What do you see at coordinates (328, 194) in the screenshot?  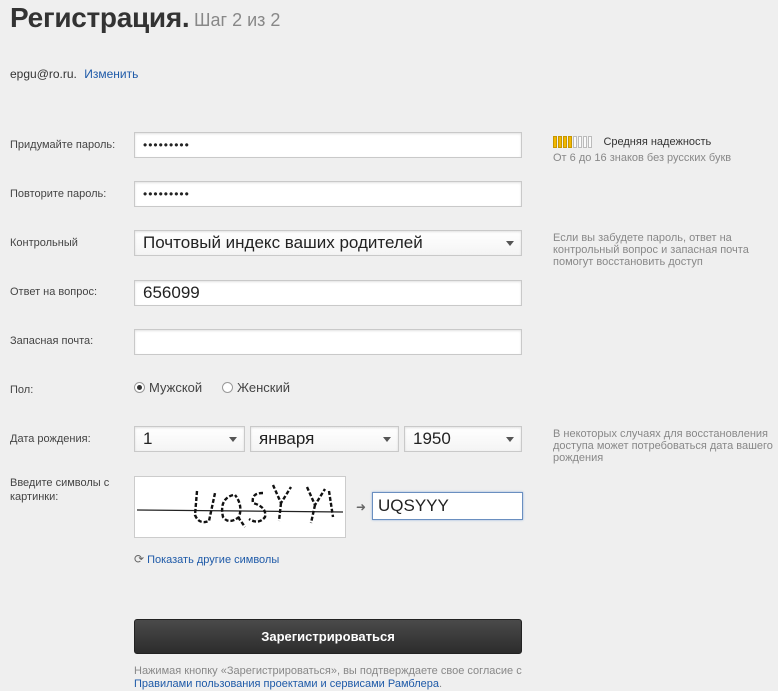 I see `password-repeat-input: •••••••••` at bounding box center [328, 194].